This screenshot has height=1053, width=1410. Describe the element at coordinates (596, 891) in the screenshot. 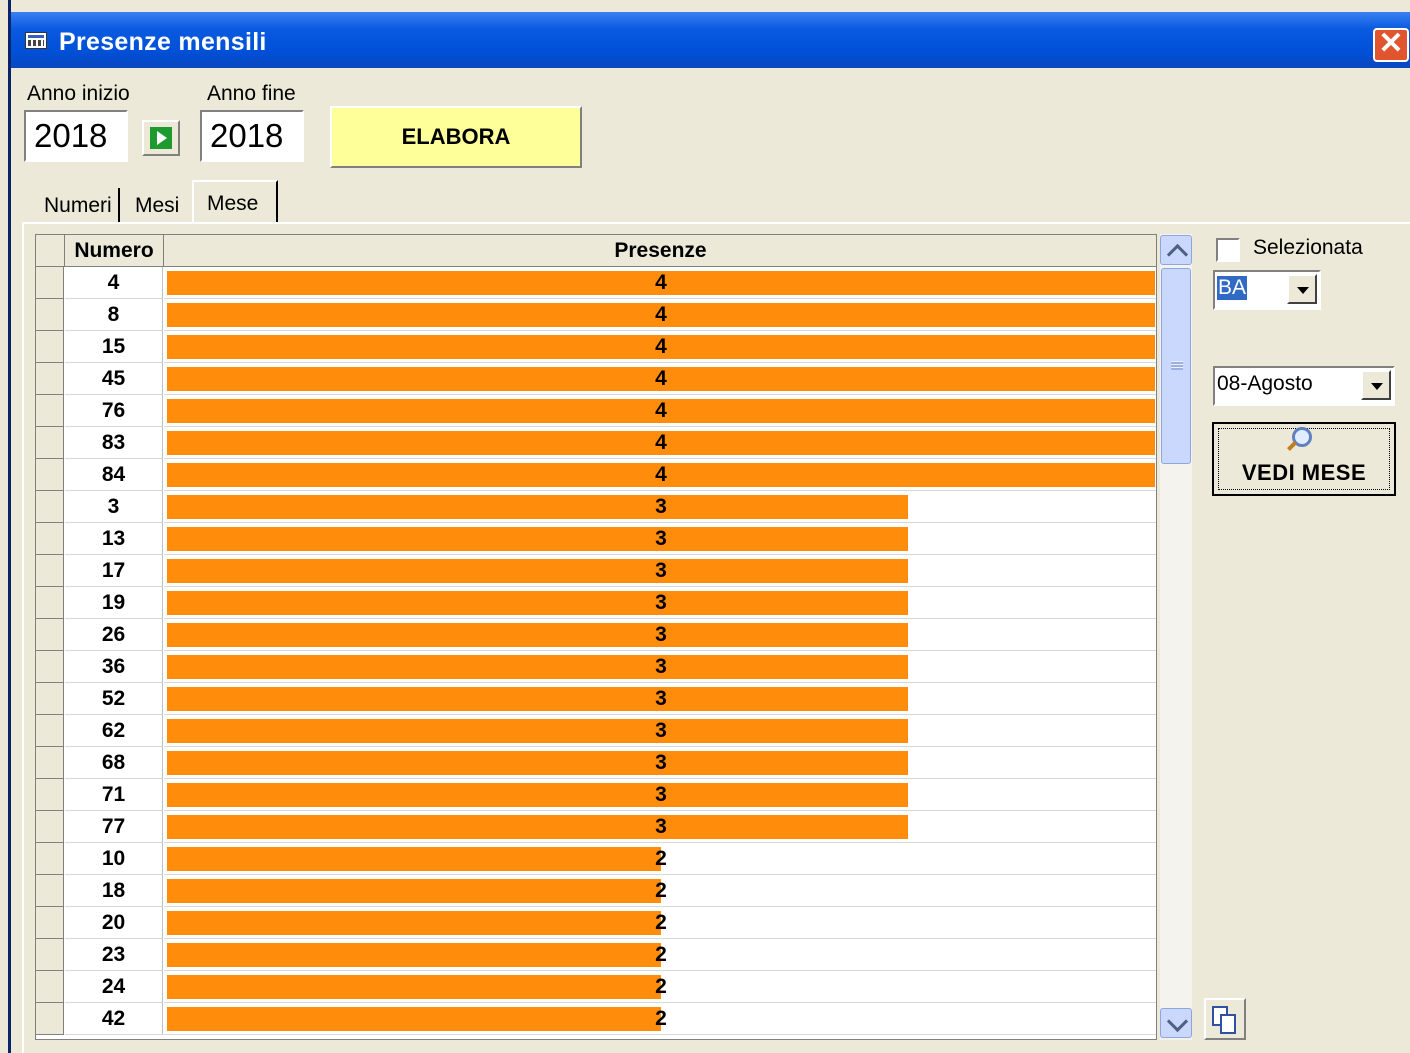

I see `table-row: 18 2` at that location.